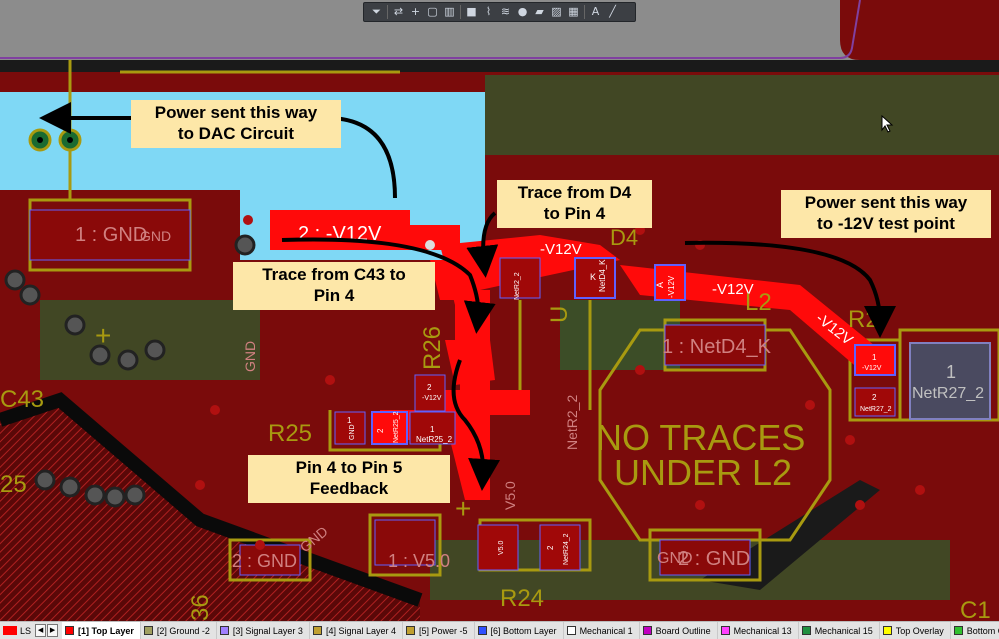 This screenshot has height=639, width=999. Describe the element at coordinates (573, 12) in the screenshot. I see `dimension-icon: ▦` at that location.